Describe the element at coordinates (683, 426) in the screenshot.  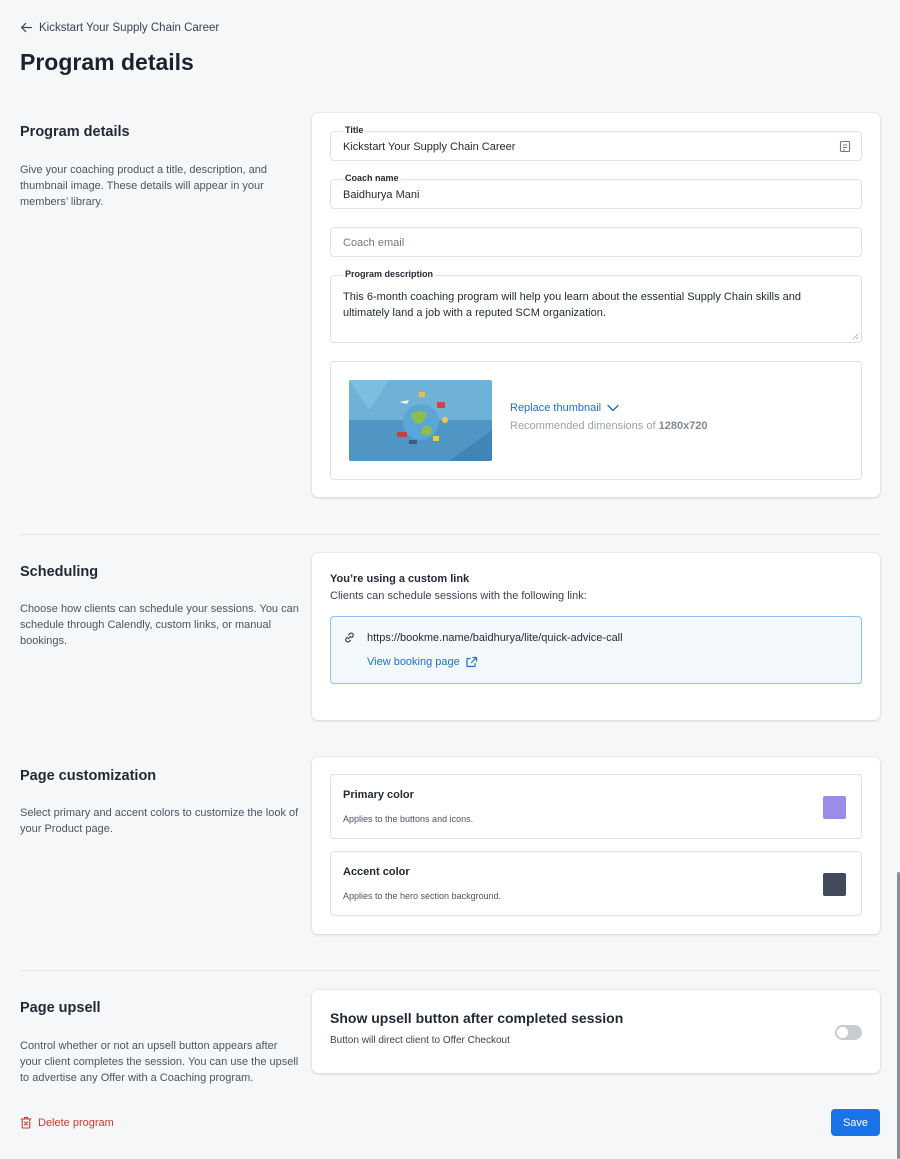
I see `recommended-value: 1280x720` at that location.